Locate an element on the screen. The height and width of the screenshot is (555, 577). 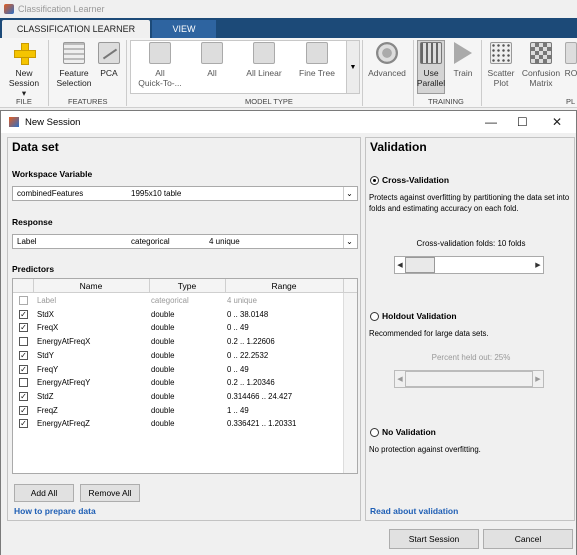
chevron-down-icon: ⌄ is located at coordinates (349, 241).